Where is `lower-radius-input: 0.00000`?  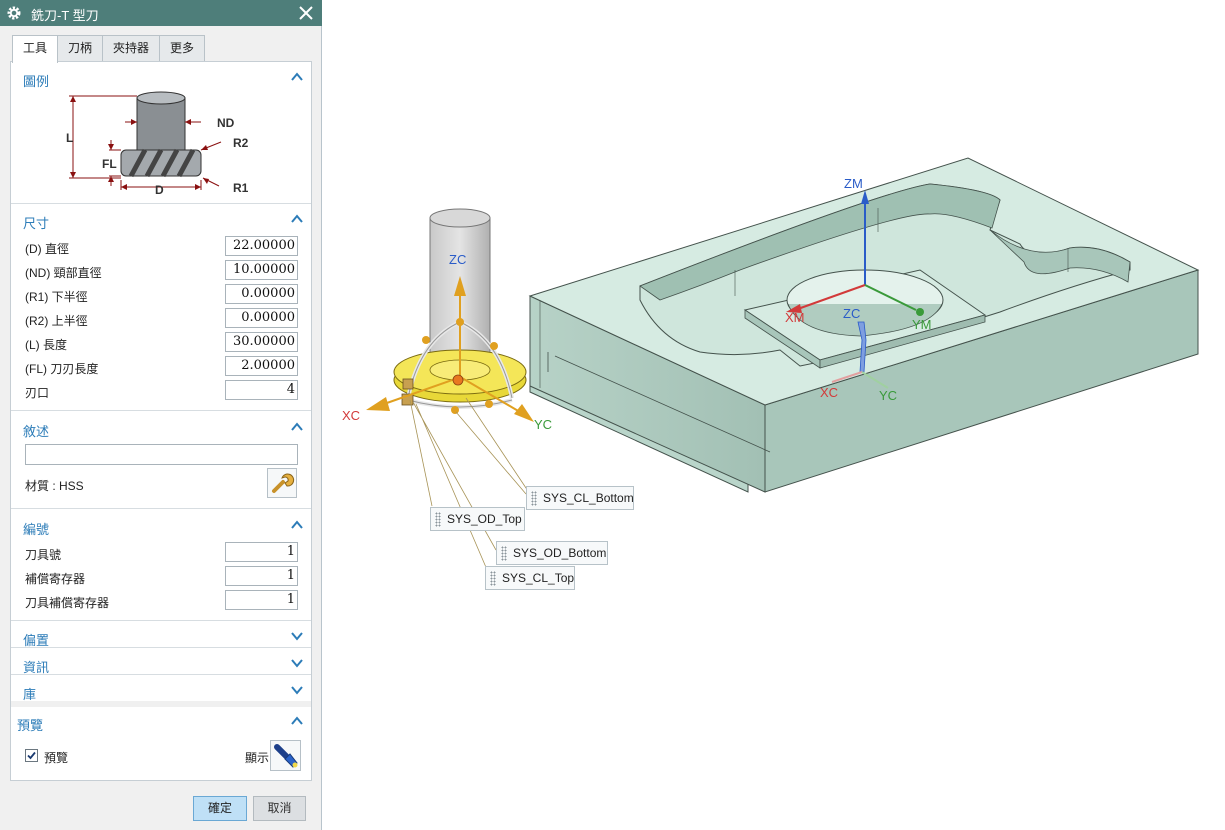
lower-radius-input: 0.00000 is located at coordinates (261, 294).